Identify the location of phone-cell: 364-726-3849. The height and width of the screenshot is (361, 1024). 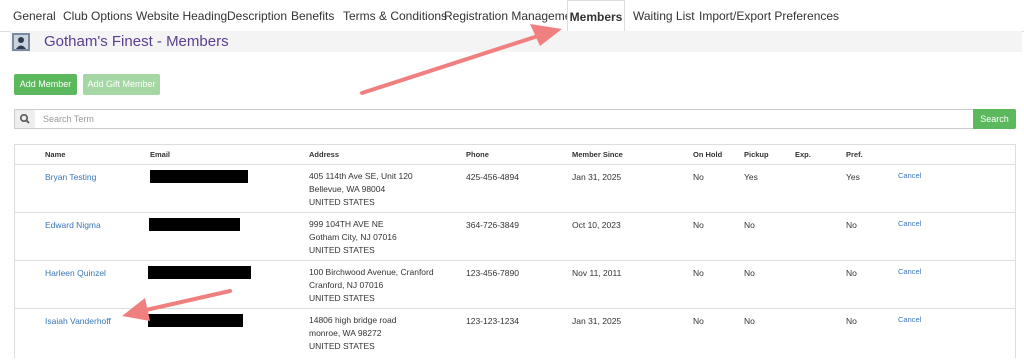
(492, 225).